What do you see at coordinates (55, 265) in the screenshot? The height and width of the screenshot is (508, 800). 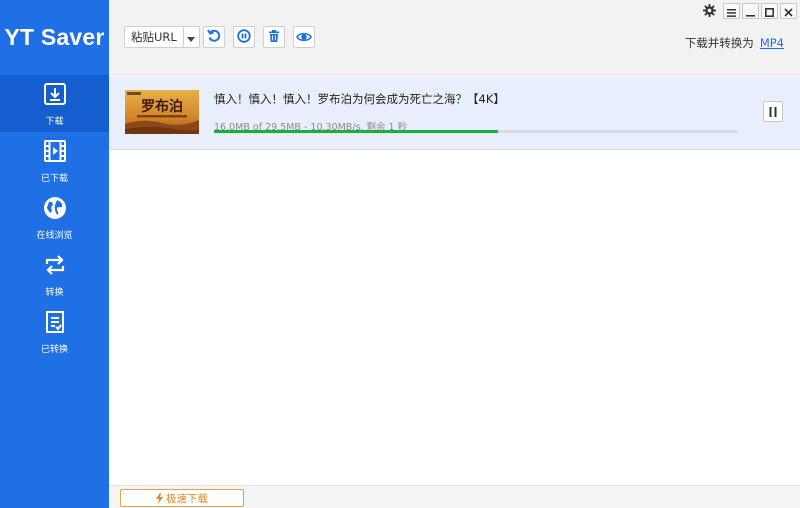 I see `convert-arrows-icon` at bounding box center [55, 265].